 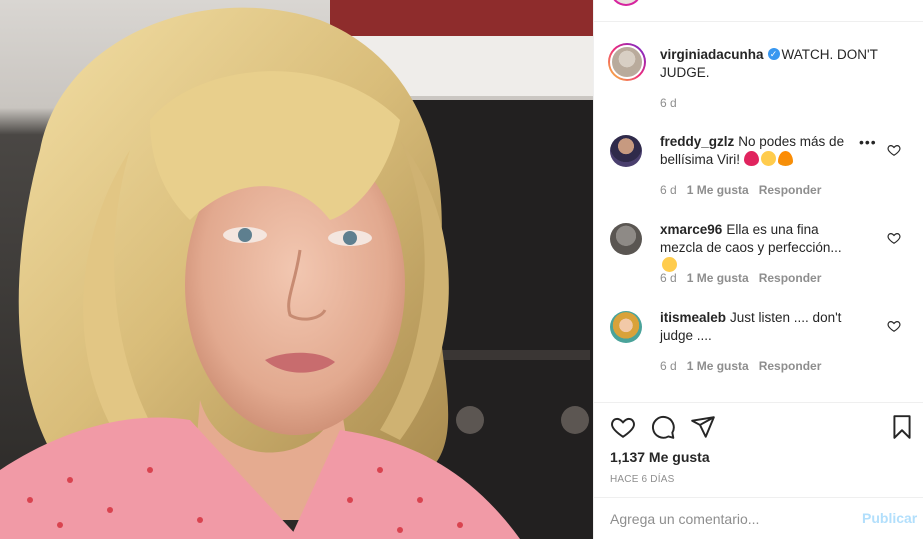 I want to click on header-strip, so click(x=758, y=11).